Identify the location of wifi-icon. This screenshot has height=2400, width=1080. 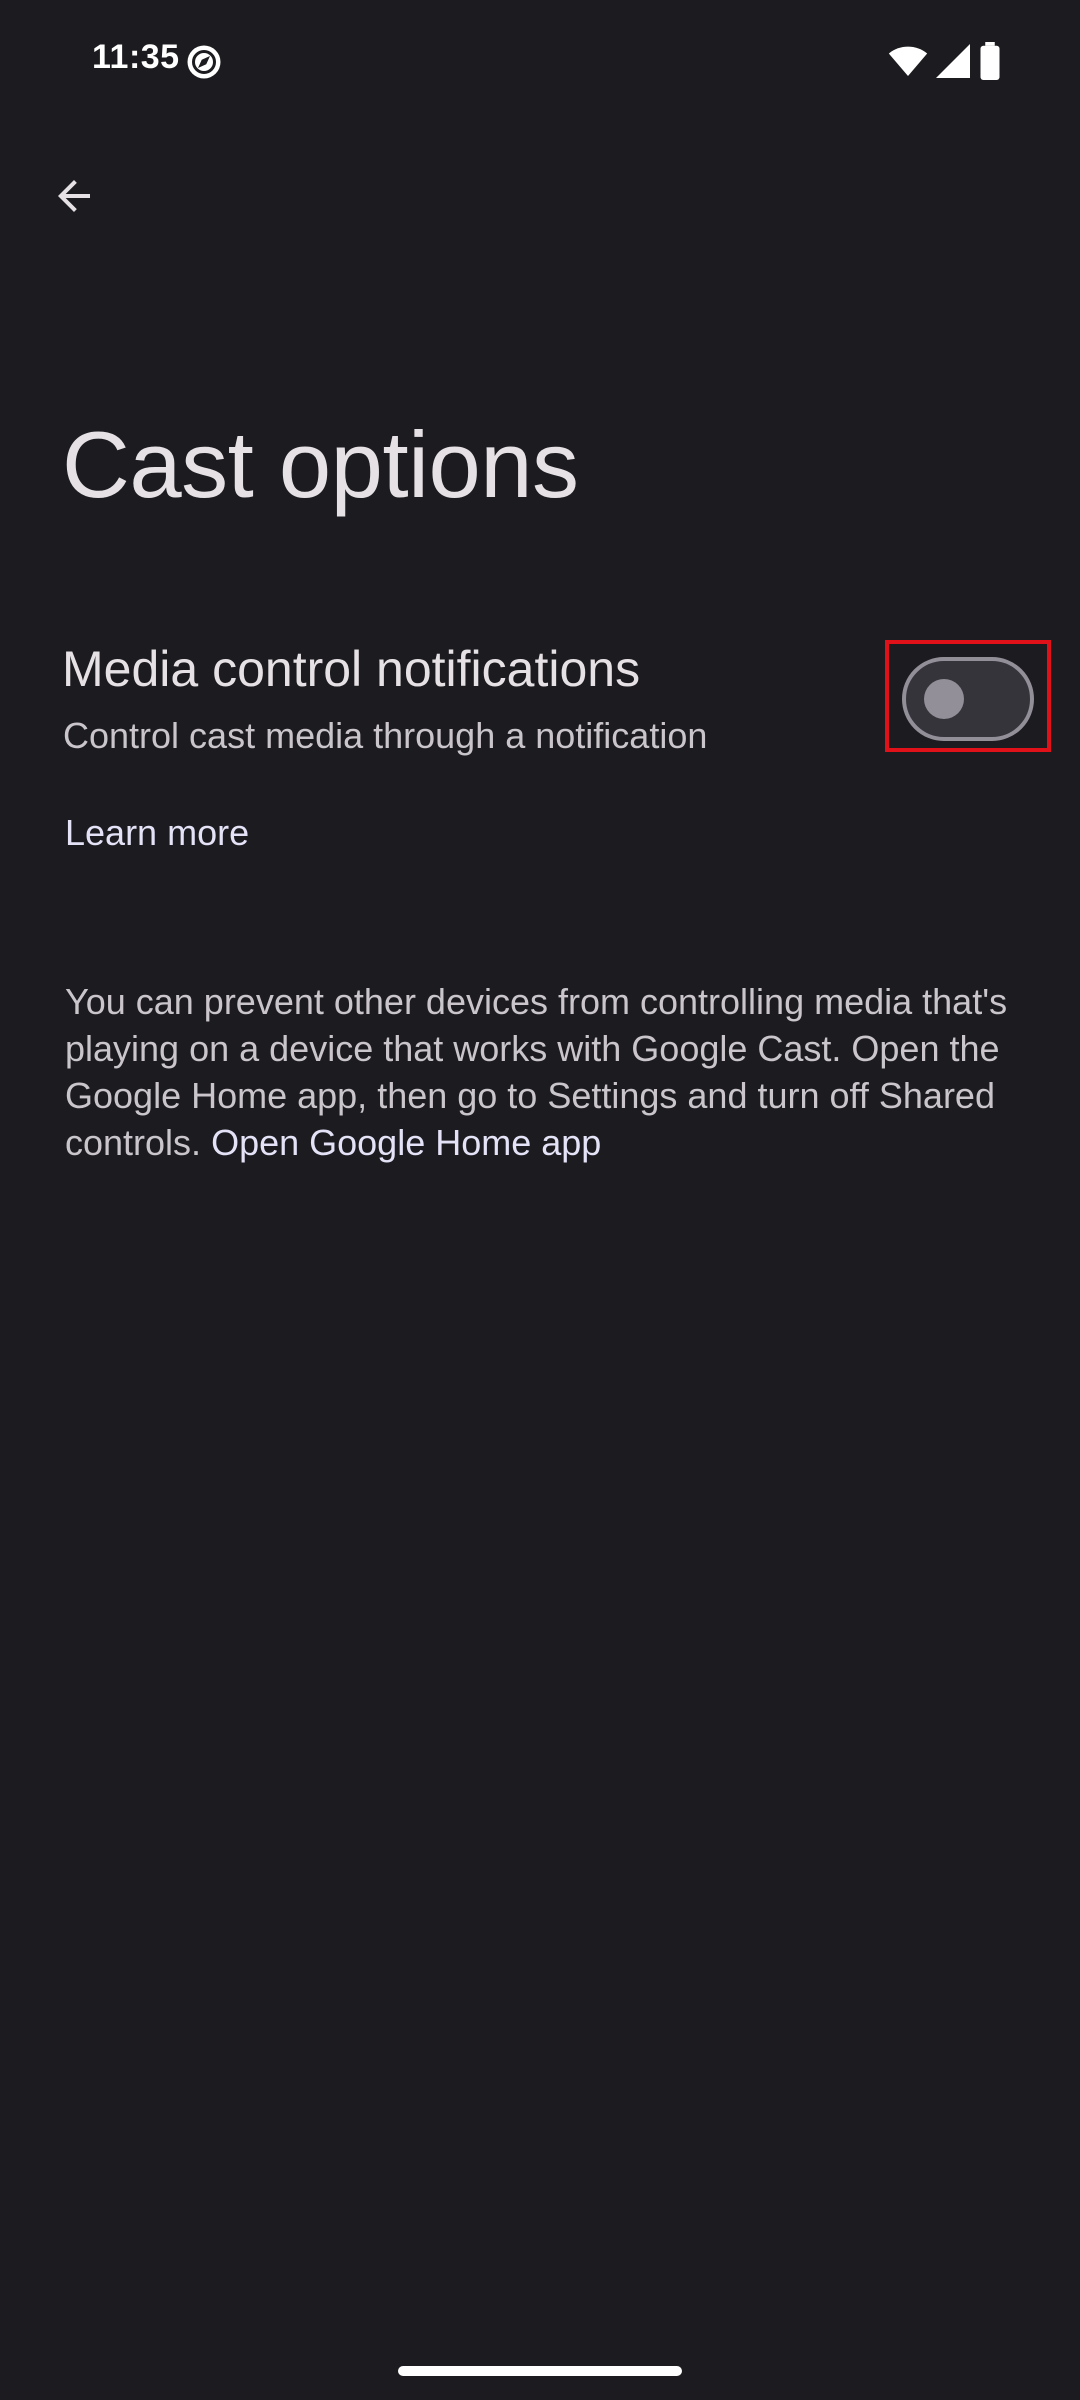
(908, 61).